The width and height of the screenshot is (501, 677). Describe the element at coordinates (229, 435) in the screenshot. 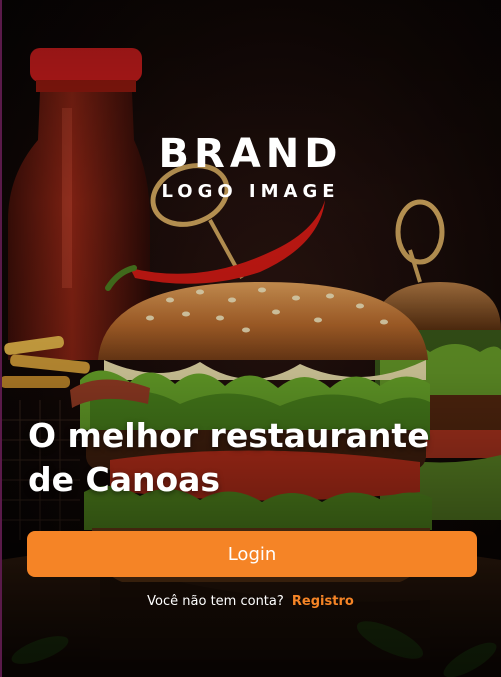

I see `headline-line-1: O melhor restaurante` at that location.